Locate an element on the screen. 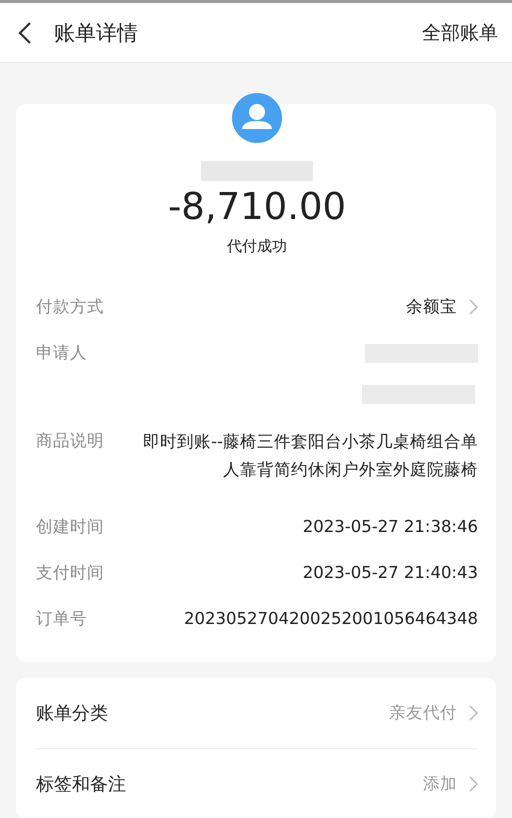 The width and height of the screenshot is (512, 818). field-value: 2023052704200252001056464348 is located at coordinates (331, 619).